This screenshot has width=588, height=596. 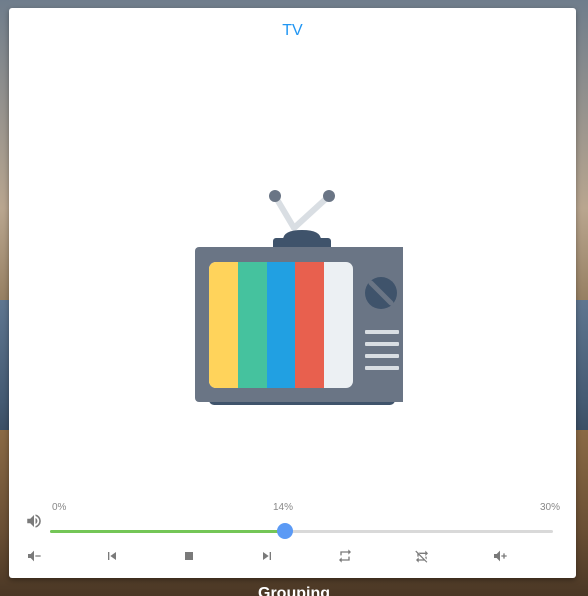 I want to click on volume-slider-thumb, so click(x=284, y=531).